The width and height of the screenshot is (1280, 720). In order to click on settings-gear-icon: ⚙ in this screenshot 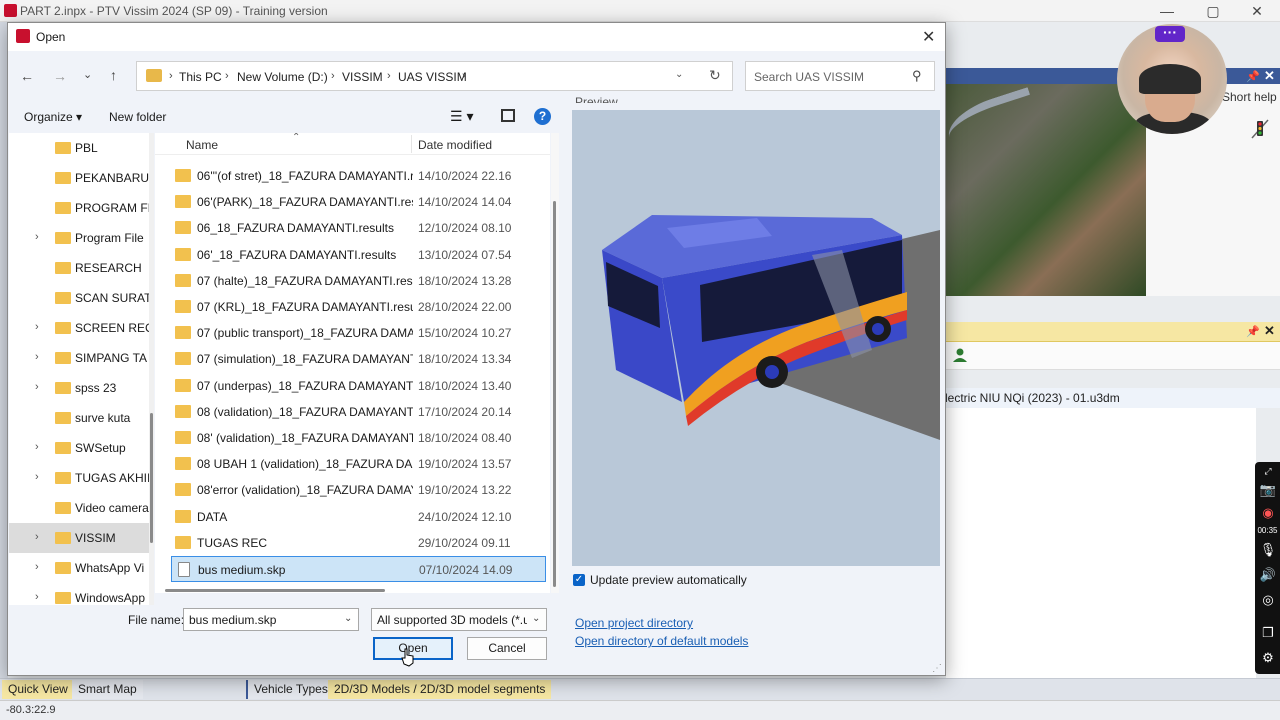, I will do `click(1268, 659)`.